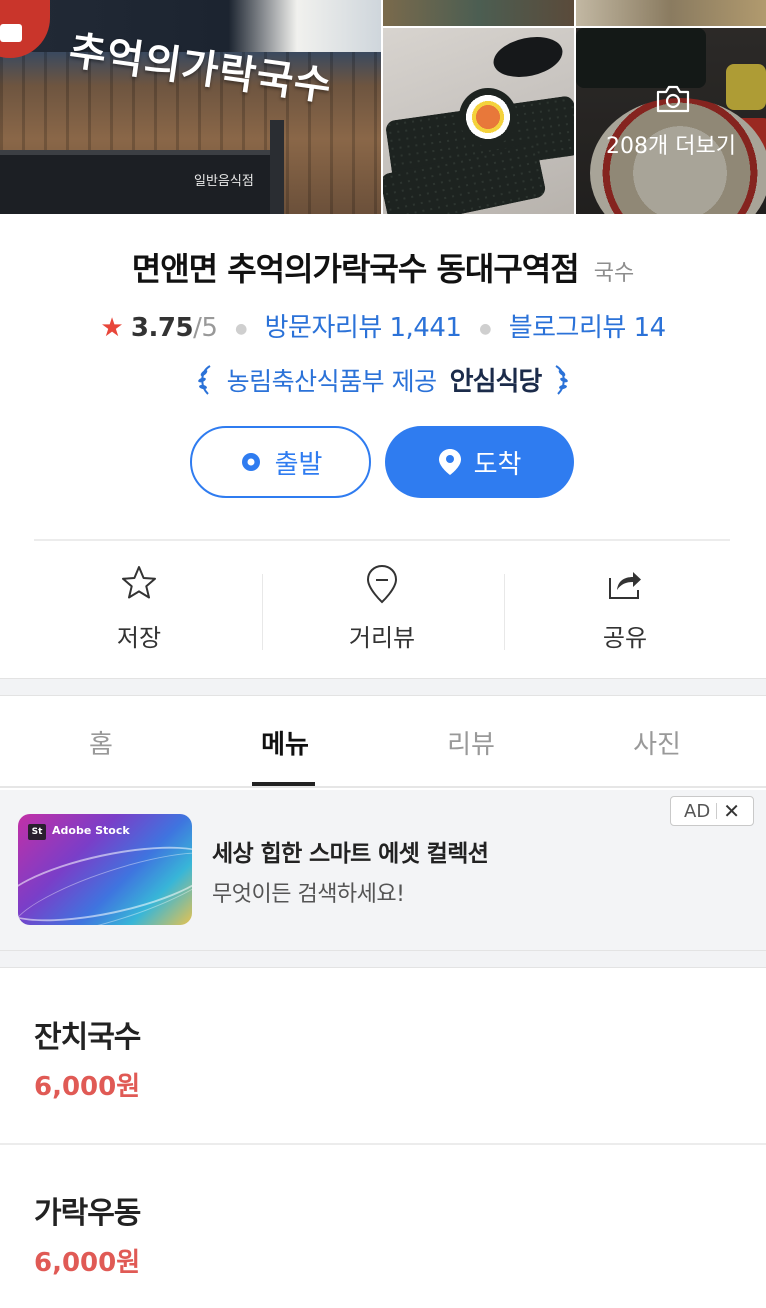 This screenshot has height=1308, width=766. I want to click on ad-label: AD, so click(697, 811).